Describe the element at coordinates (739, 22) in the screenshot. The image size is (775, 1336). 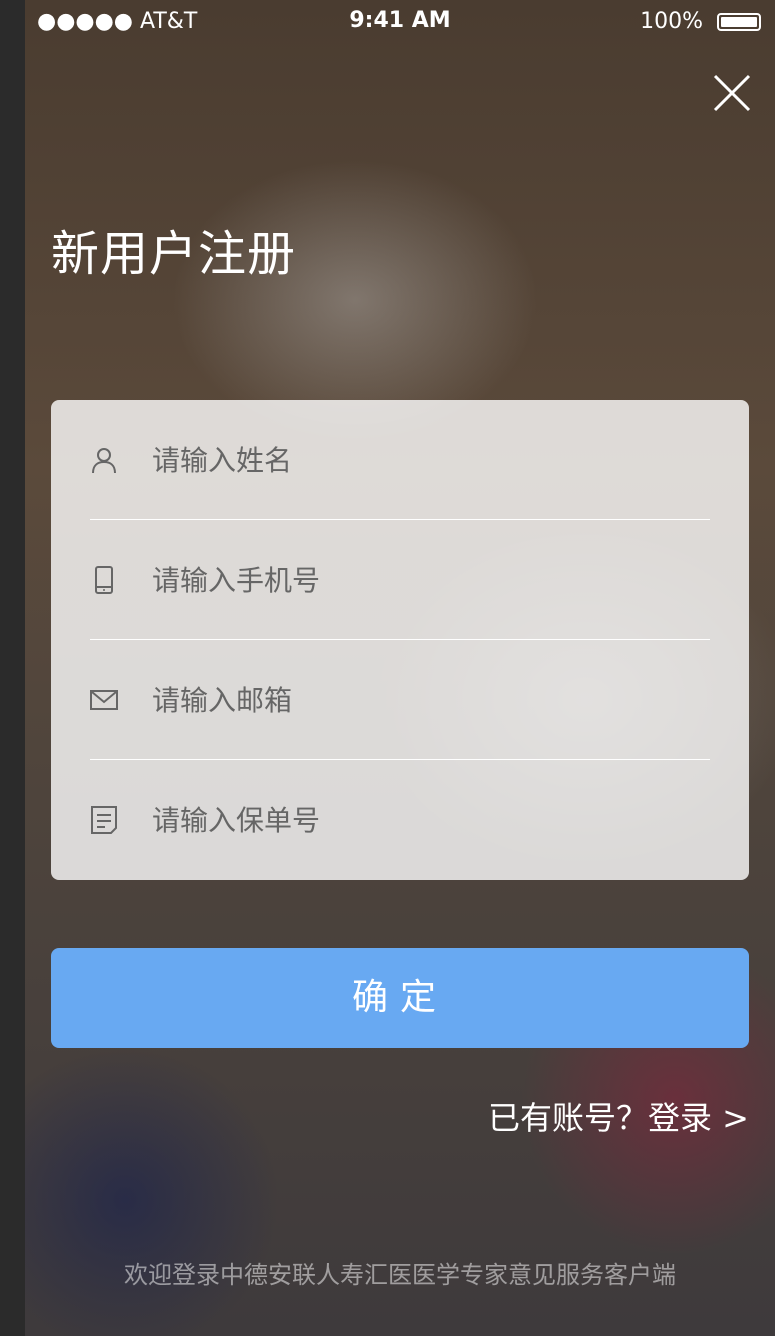
I see `battery-icon` at that location.